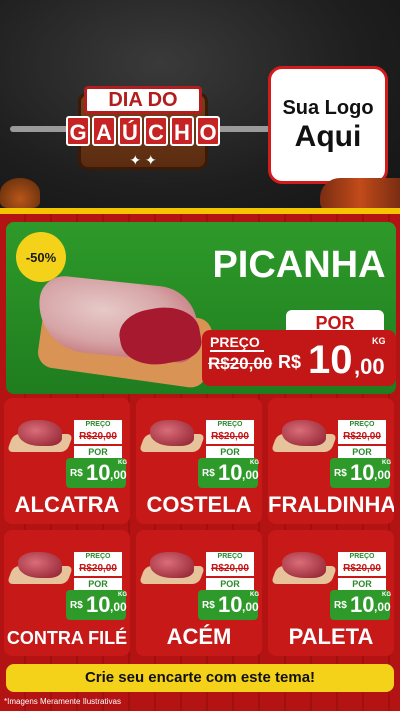 The width and height of the screenshot is (400, 711). I want to click on product-card: PREÇO R$20,00 POR R$ 10,00 KG COSTELA, so click(199, 461).